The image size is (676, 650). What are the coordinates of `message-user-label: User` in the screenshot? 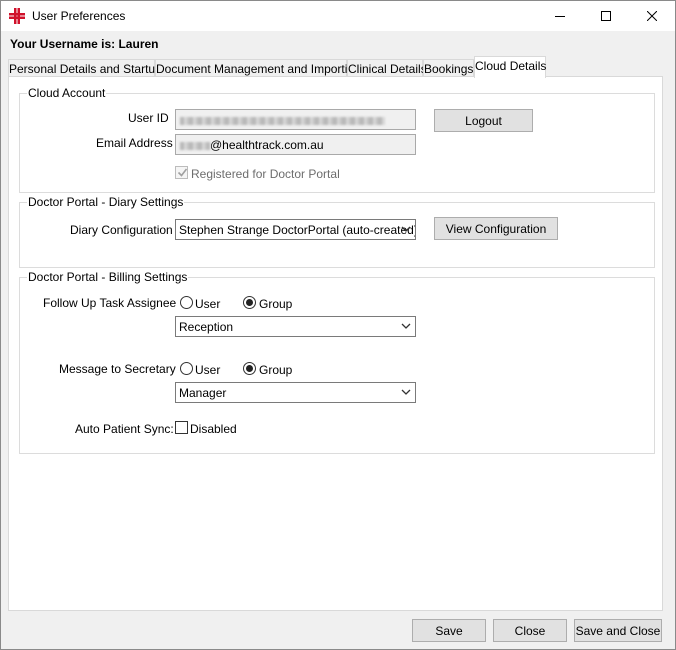 It's located at (208, 370).